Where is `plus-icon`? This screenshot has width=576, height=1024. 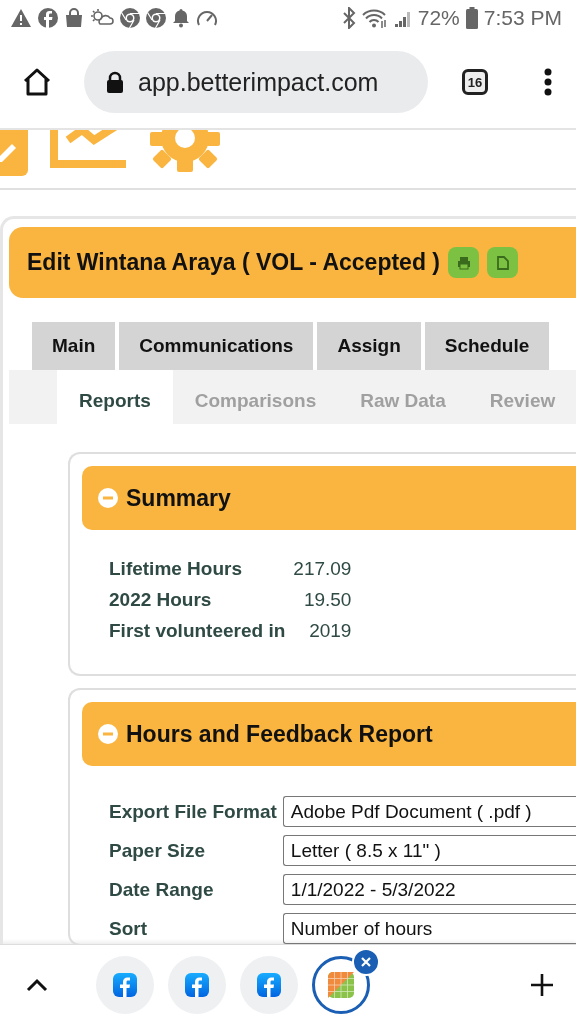 plus-icon is located at coordinates (542, 984).